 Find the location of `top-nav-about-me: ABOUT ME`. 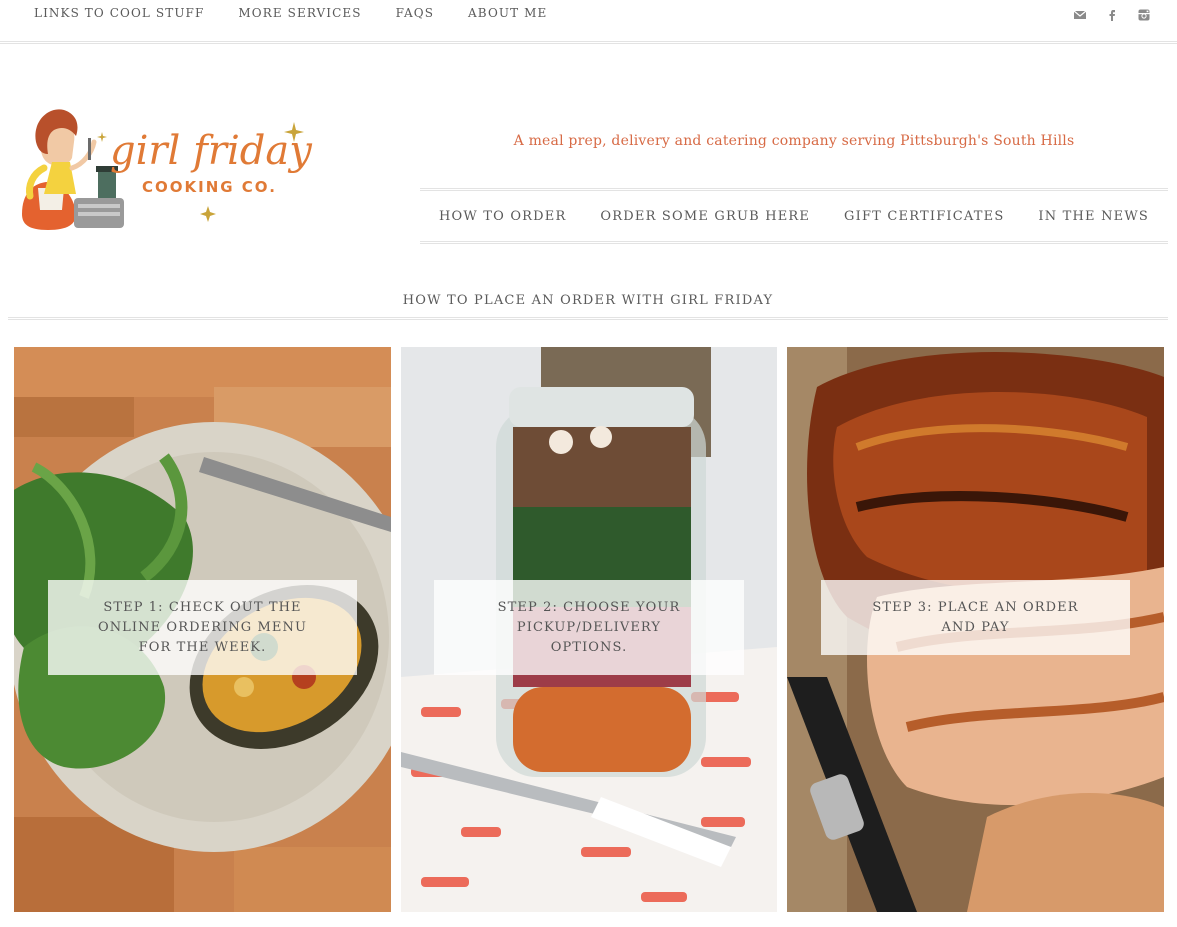

top-nav-about-me: ABOUT ME is located at coordinates (507, 13).